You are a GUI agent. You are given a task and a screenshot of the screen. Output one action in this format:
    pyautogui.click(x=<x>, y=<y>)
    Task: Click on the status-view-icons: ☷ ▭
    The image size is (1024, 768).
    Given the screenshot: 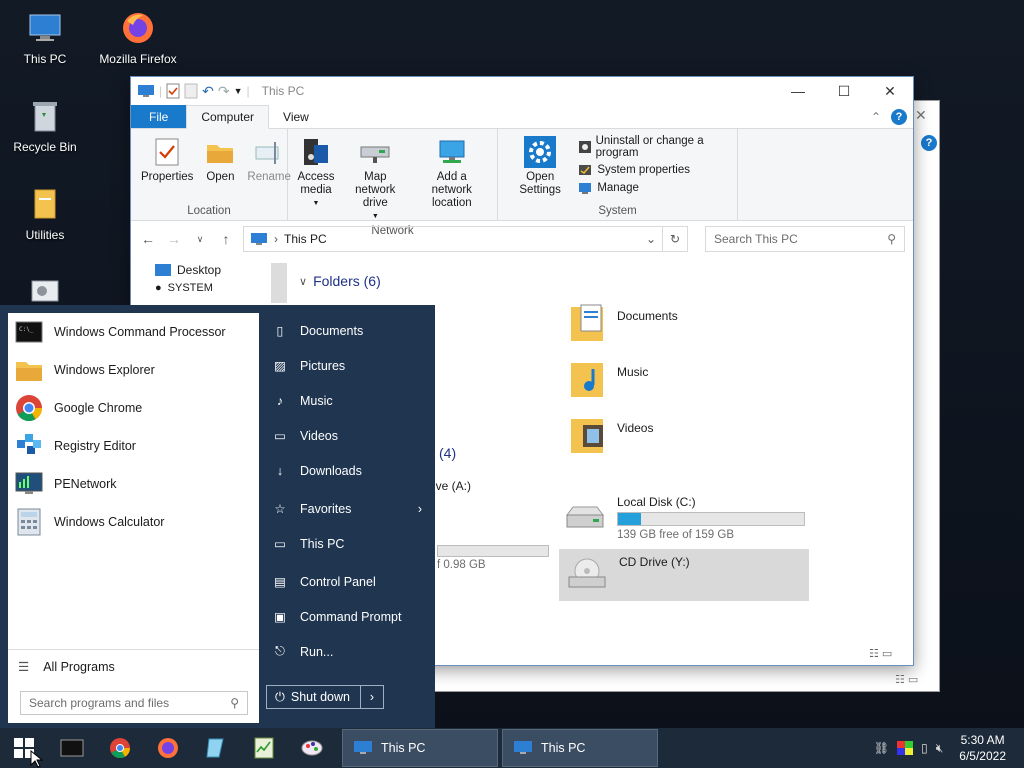 What is the action you would take?
    pyautogui.click(x=906, y=679)
    